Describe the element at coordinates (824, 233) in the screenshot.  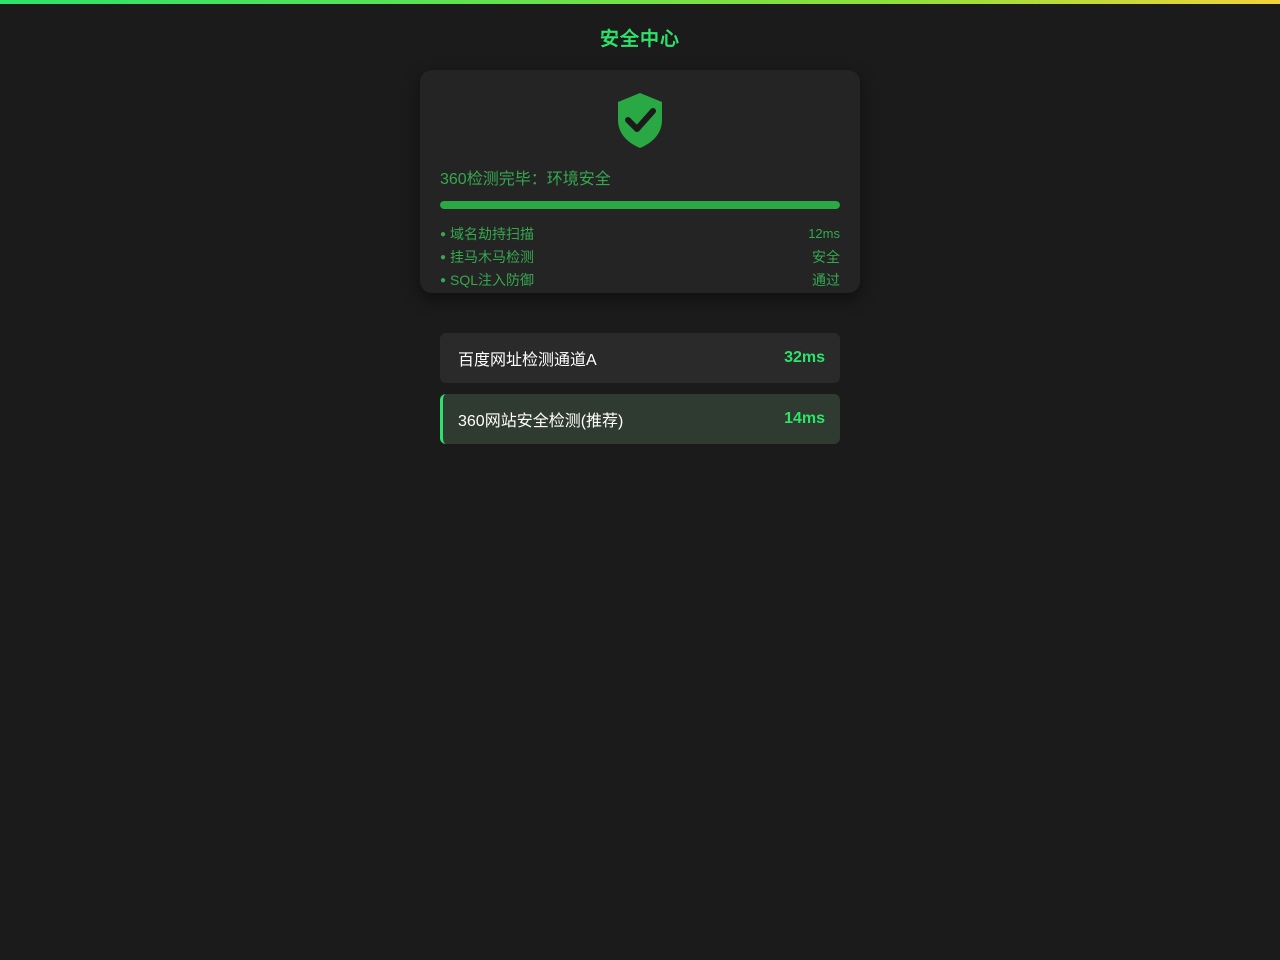
I see `check-item-value: 12ms` at that location.